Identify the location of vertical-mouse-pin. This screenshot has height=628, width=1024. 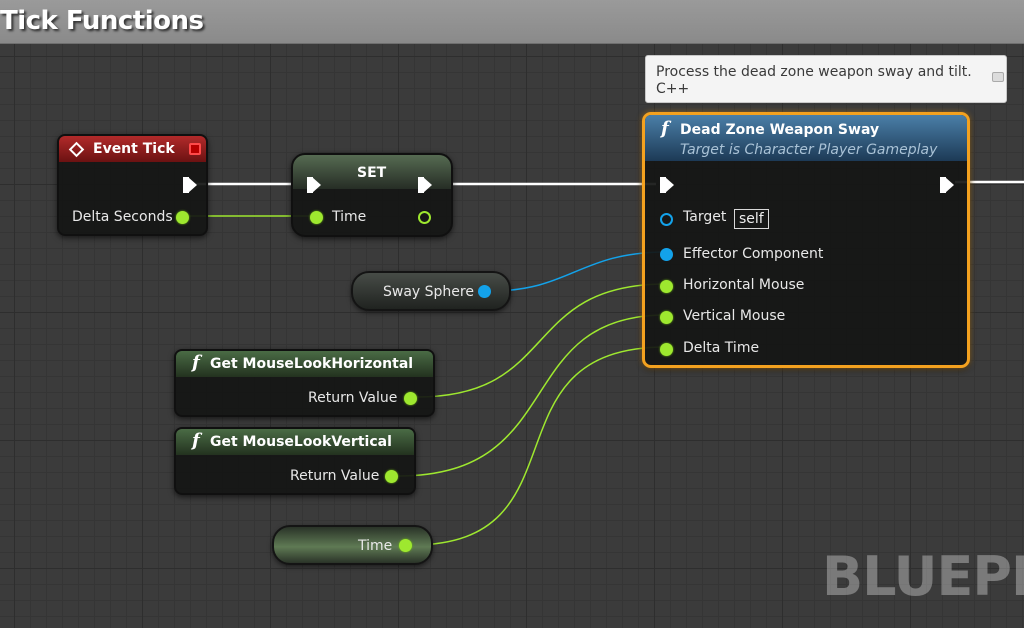
(666, 317).